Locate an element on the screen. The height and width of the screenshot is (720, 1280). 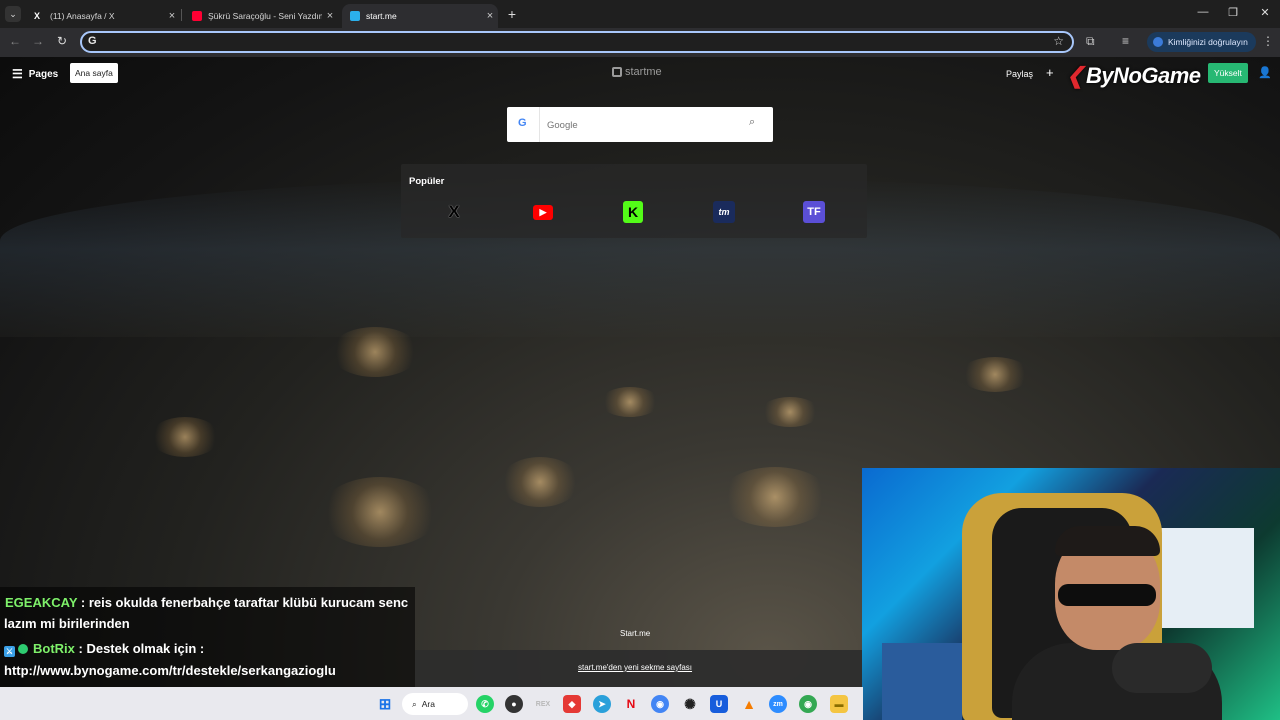
browser-toolbar: ← → ↻ G ☆ ⧉ ≡ Kimliğinizi doğrulayın ⋮ is located at coordinates (640, 42).